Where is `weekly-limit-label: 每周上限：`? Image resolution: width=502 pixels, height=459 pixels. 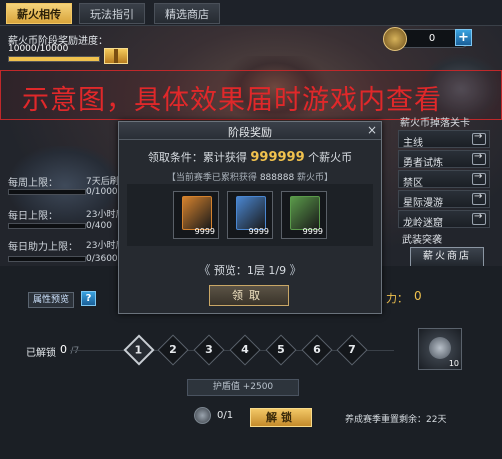
weekly-limit-label: 每周上限： is located at coordinates (33, 183).